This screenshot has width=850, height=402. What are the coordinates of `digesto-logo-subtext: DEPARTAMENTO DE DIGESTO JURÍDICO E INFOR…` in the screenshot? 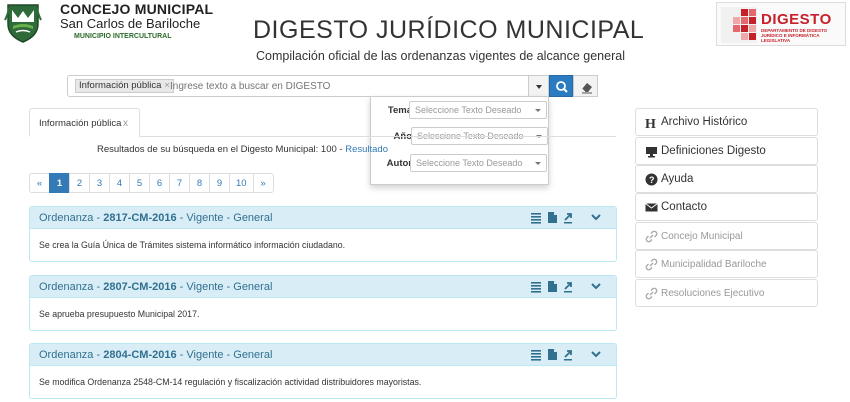 It's located at (794, 35).